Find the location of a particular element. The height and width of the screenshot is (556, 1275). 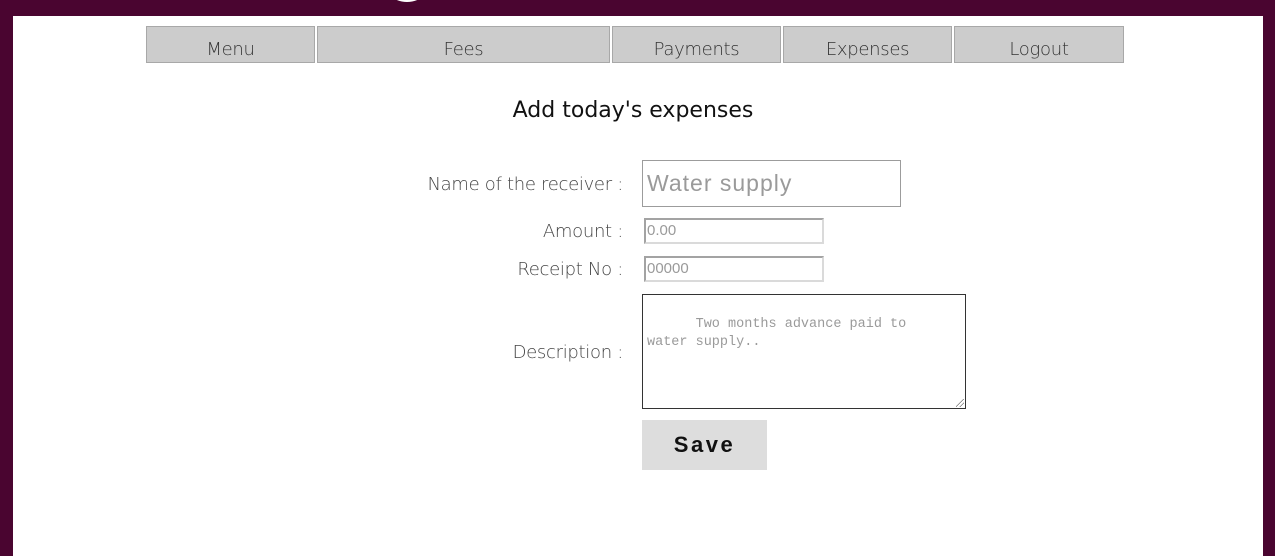

top-navigation: Menu Fees Payments Expenses Logout is located at coordinates (638, 44).